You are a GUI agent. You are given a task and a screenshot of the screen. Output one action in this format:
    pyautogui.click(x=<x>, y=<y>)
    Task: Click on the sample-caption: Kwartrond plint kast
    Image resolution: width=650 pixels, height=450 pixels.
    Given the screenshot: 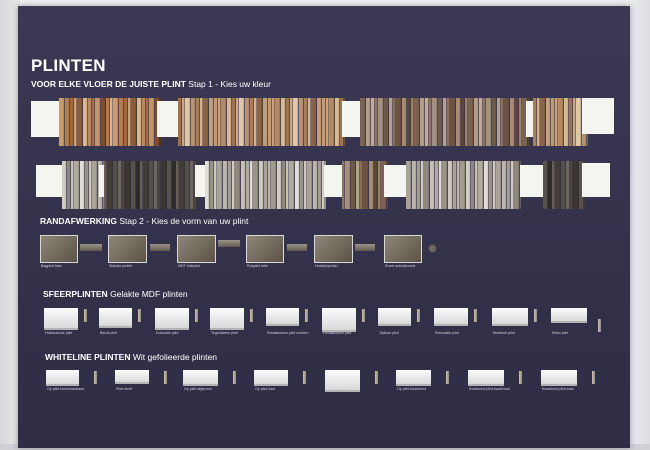 What is the action you would take?
    pyautogui.click(x=558, y=389)
    